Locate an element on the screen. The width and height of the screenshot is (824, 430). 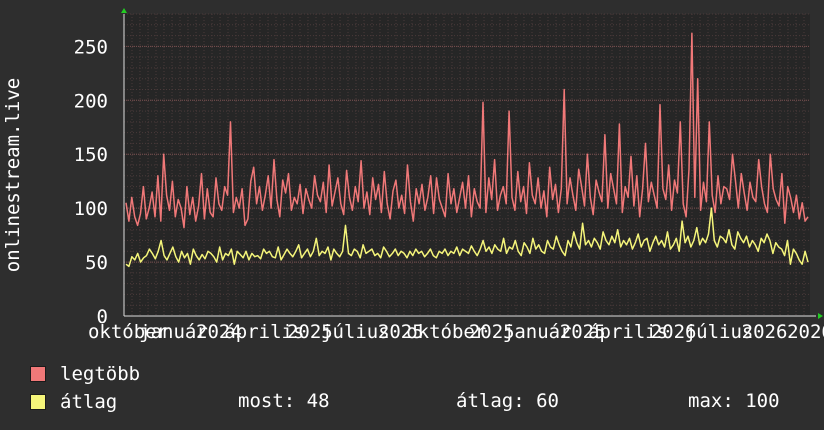
y-axis-arrow is located at coordinates (124, 10).